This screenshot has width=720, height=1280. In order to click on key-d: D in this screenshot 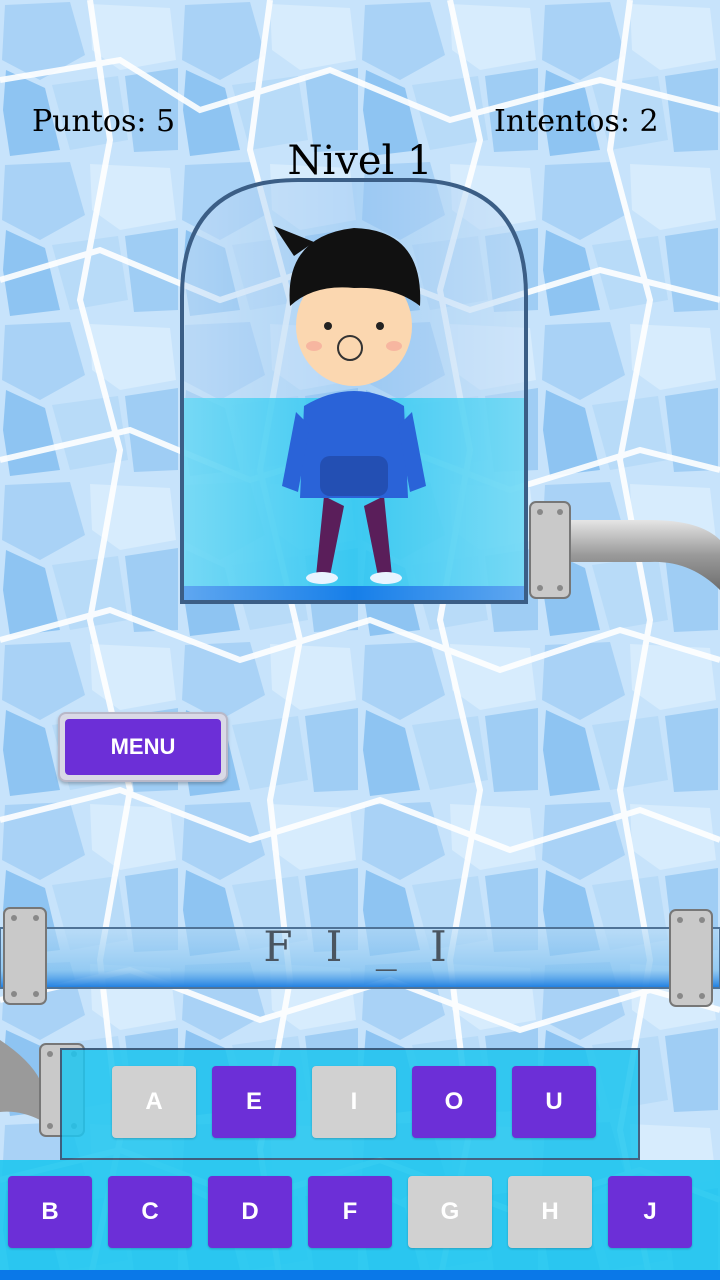, I will do `click(250, 1212)`.